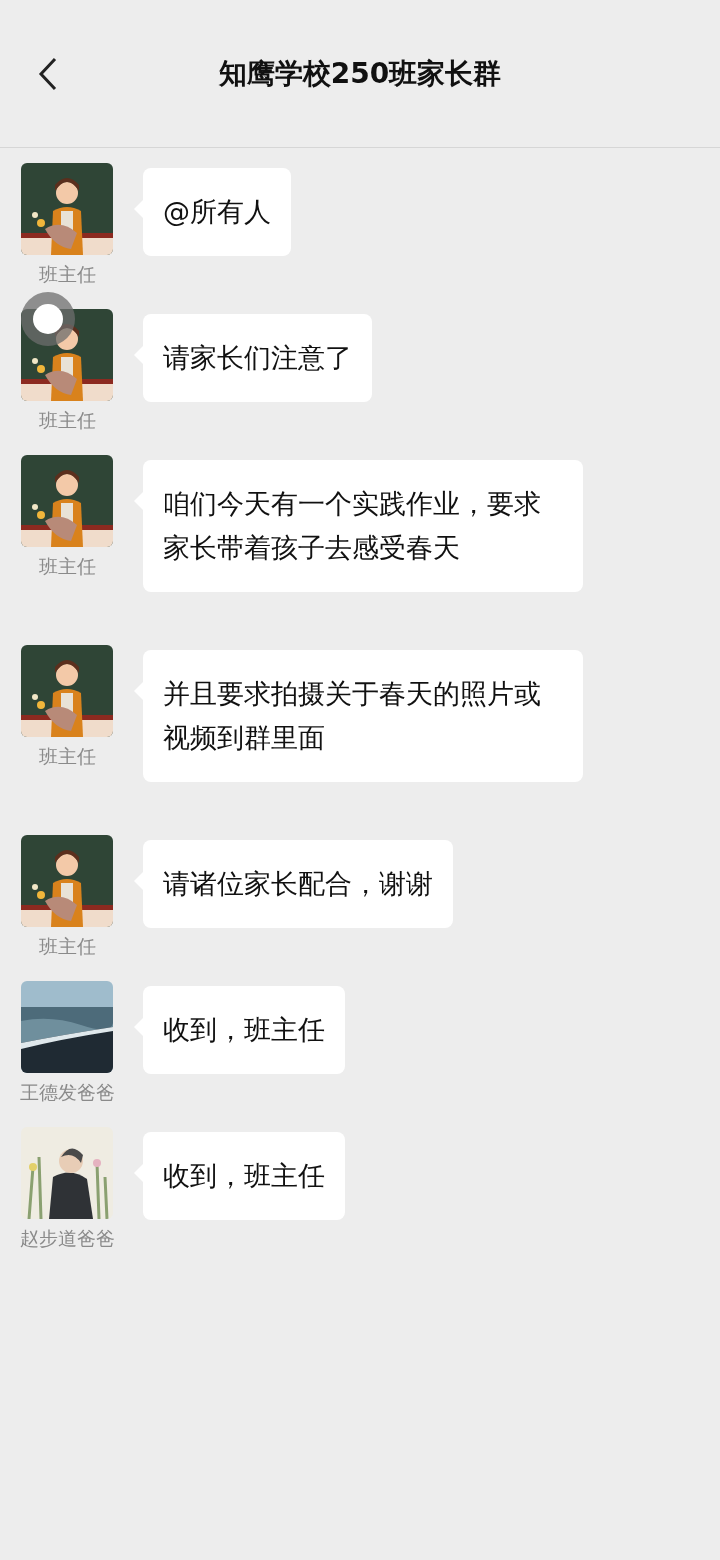  I want to click on chat-title: 知鹰学校250班家长群, so click(360, 73).